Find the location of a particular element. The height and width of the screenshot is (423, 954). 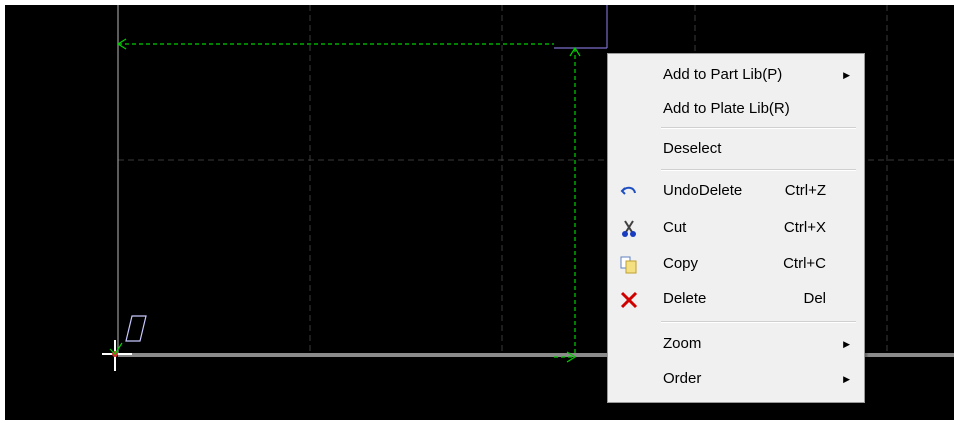

menu-item-cut: Cut Ctrl+X is located at coordinates (736, 228).